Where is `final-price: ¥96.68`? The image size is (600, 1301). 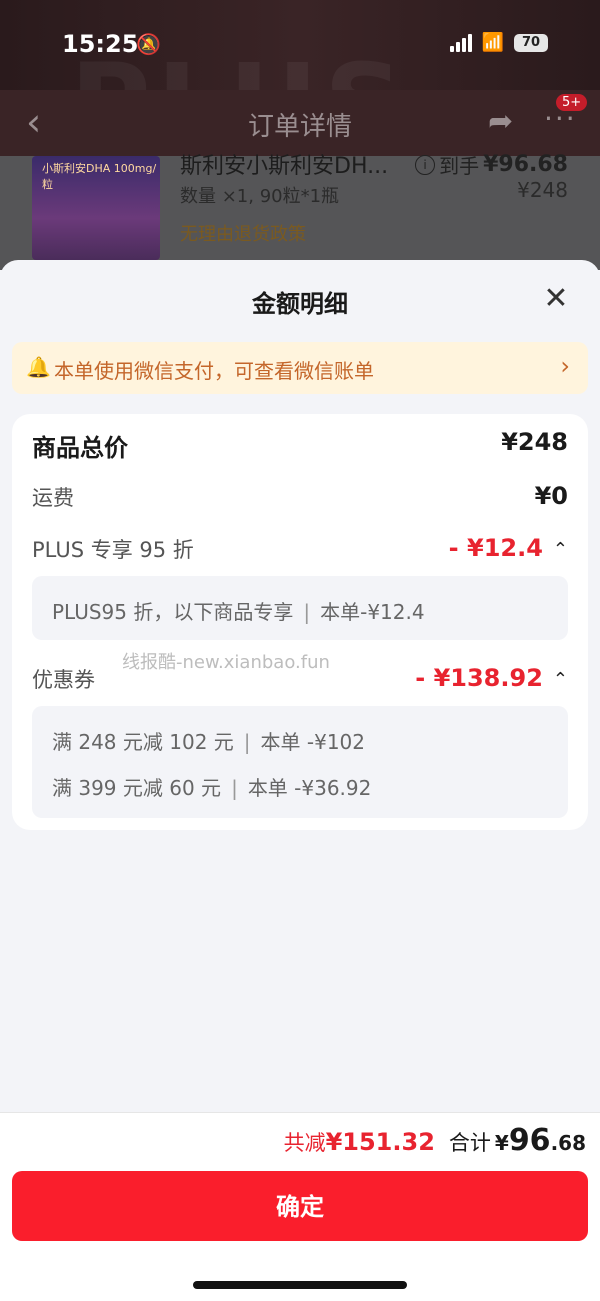
final-price: ¥96.68 is located at coordinates (525, 164).